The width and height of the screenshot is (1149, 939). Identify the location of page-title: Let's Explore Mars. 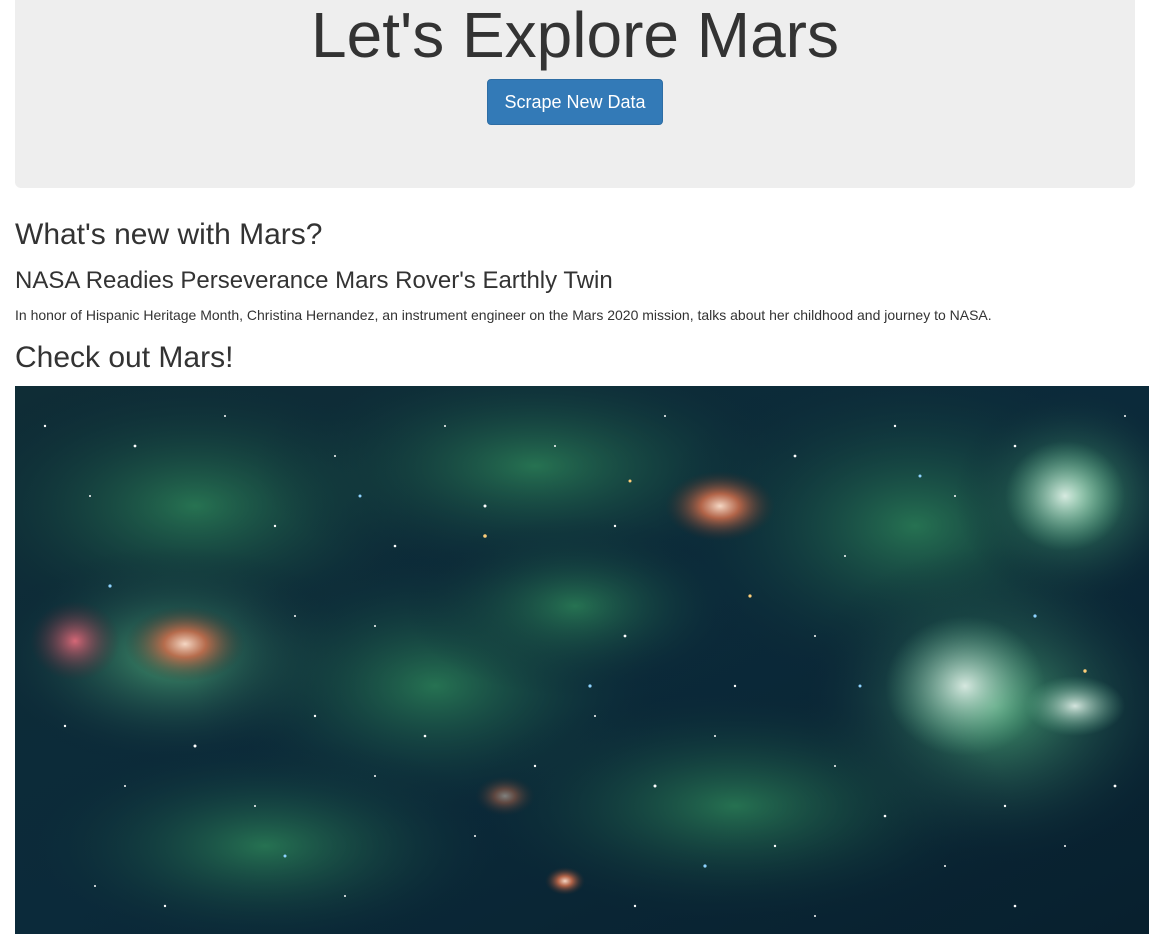
(575, 35).